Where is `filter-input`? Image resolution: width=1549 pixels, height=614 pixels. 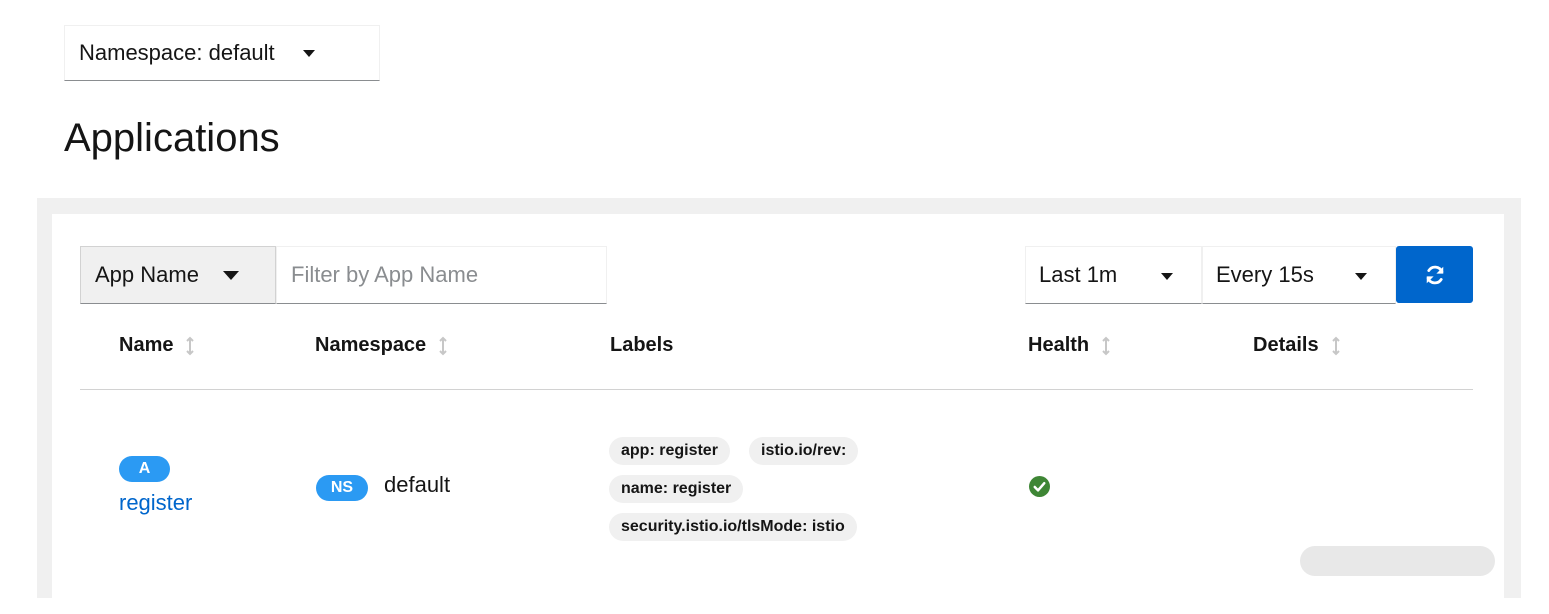
filter-input is located at coordinates (441, 275).